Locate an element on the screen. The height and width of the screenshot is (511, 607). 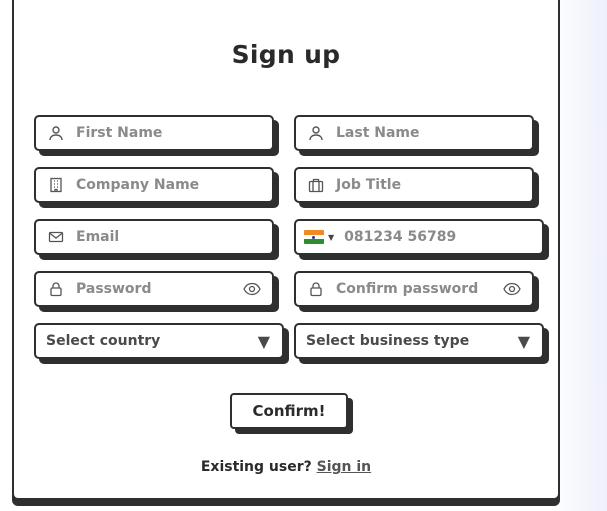
country-select: Select country ▼ is located at coordinates (159, 341).